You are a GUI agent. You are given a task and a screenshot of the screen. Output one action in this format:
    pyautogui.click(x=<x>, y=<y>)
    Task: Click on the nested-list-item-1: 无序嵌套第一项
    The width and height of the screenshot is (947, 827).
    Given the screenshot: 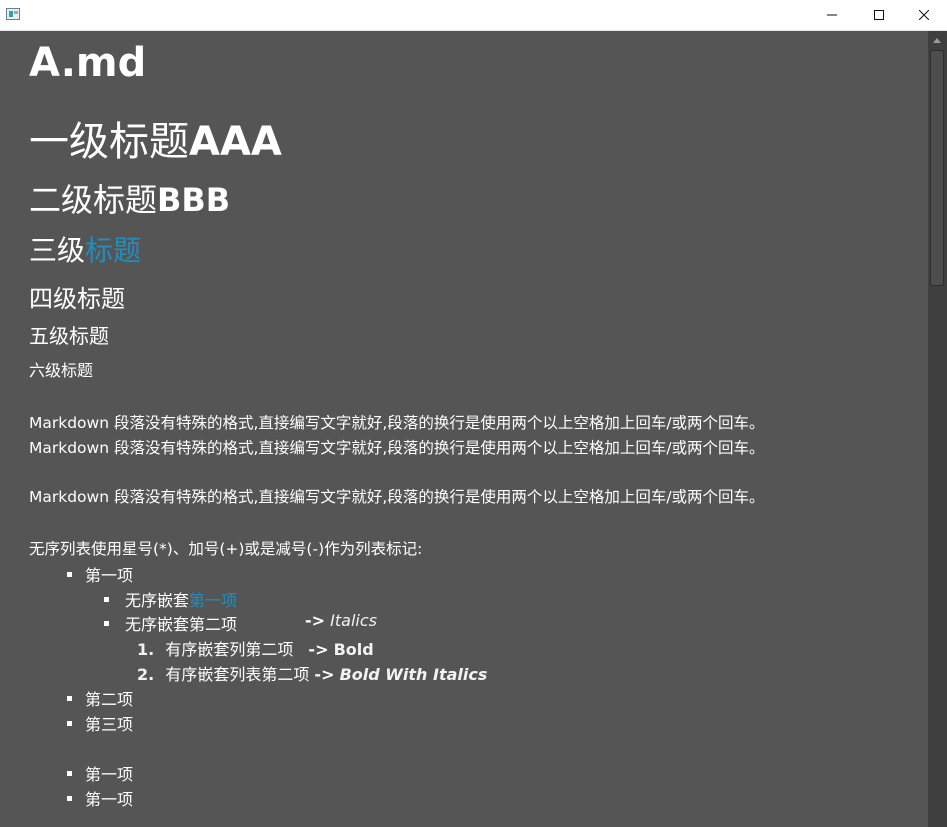 What is the action you would take?
    pyautogui.click(x=181, y=599)
    